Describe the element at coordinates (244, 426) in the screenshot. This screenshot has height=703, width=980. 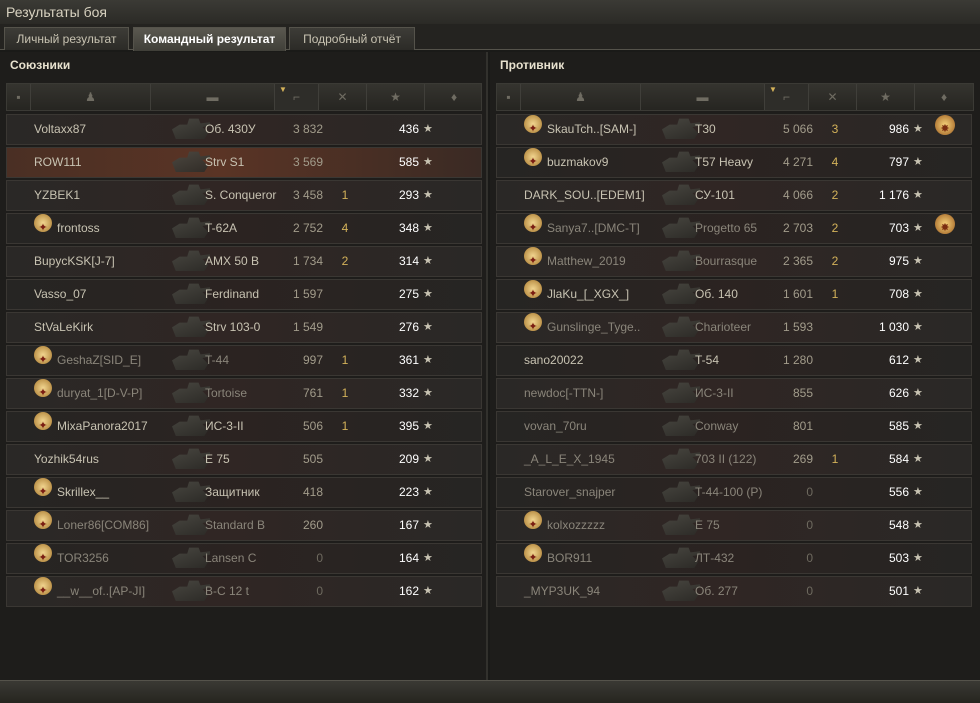
I see `table-row: ✦ MixaPanora2017 ИС-3-II 506 1 395 ★` at that location.